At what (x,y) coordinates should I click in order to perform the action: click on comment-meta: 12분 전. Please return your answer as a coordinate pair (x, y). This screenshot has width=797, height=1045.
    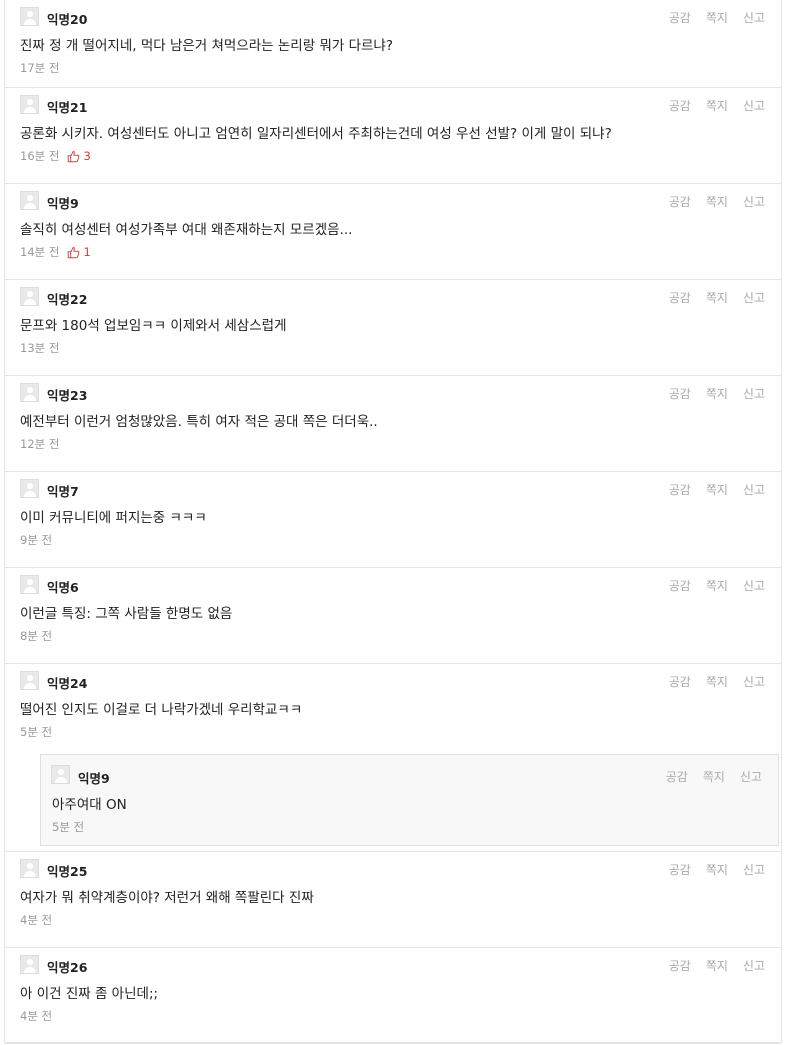
    Looking at the image, I should click on (39, 444).